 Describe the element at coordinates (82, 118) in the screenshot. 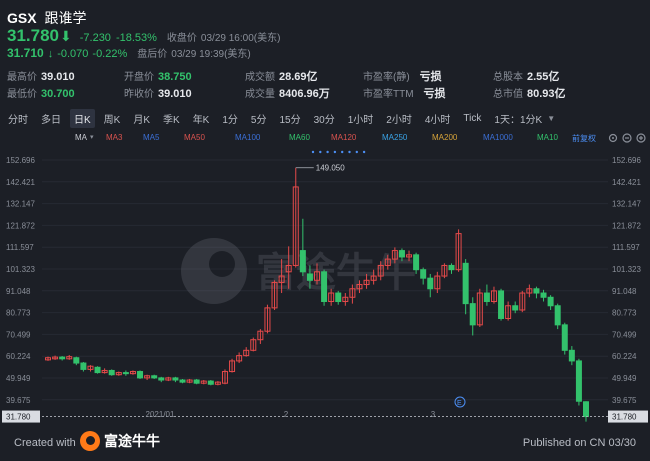

I see `tab-daily-k: 日K` at that location.